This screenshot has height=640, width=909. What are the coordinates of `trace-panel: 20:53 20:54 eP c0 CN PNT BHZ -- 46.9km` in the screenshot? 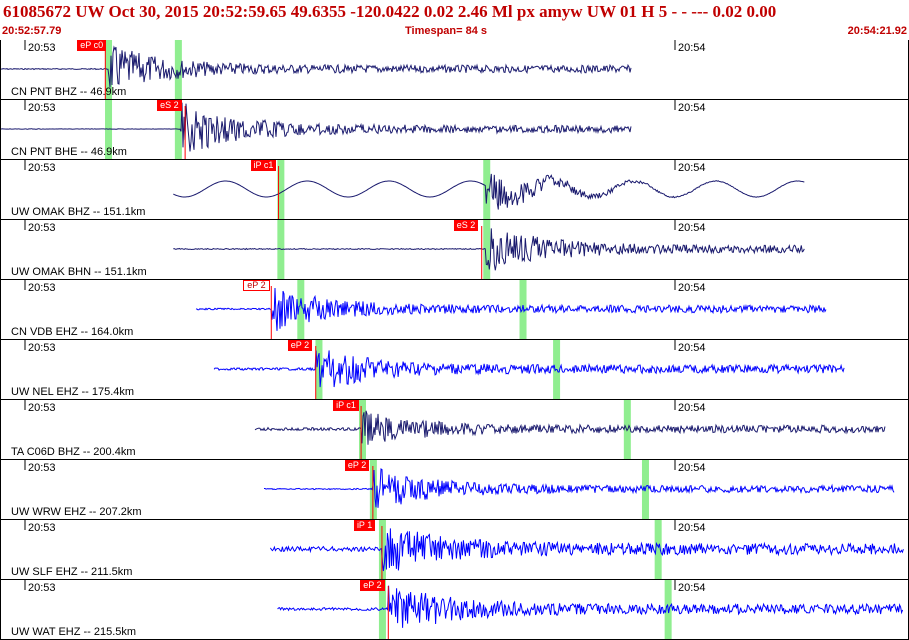 It's located at (454, 70).